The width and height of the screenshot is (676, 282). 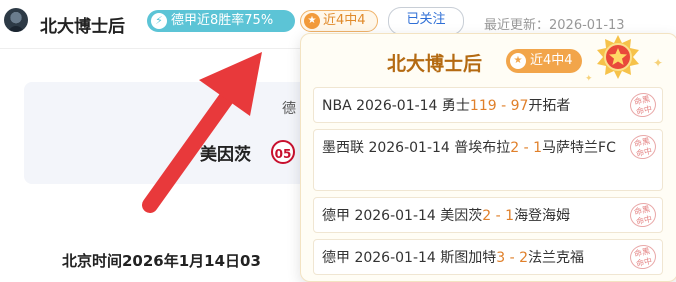 What do you see at coordinates (554, 25) in the screenshot?
I see `last-update: 最近更新：2026-01-13` at bounding box center [554, 25].